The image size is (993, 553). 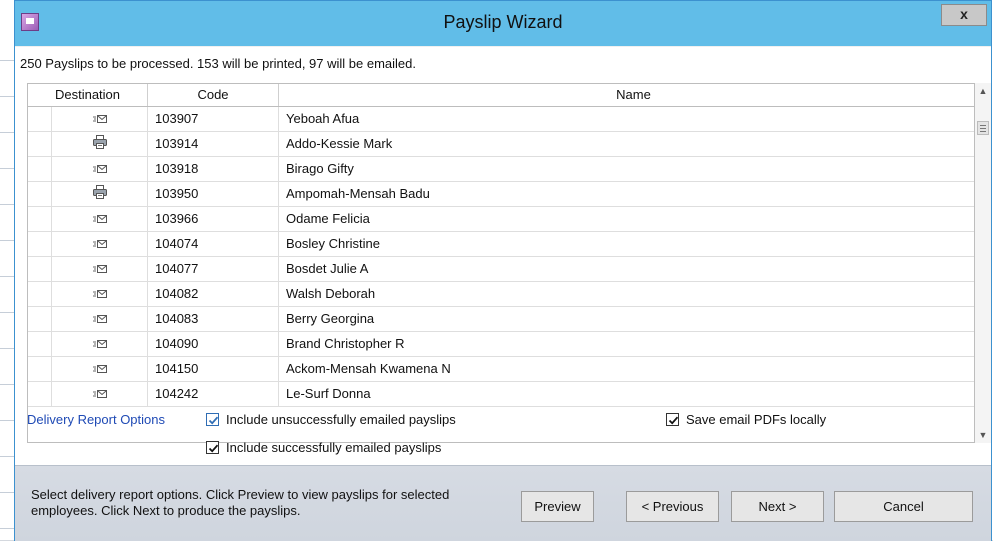 What do you see at coordinates (212, 419) in the screenshot?
I see `include-unsuccessful-checkbox` at bounding box center [212, 419].